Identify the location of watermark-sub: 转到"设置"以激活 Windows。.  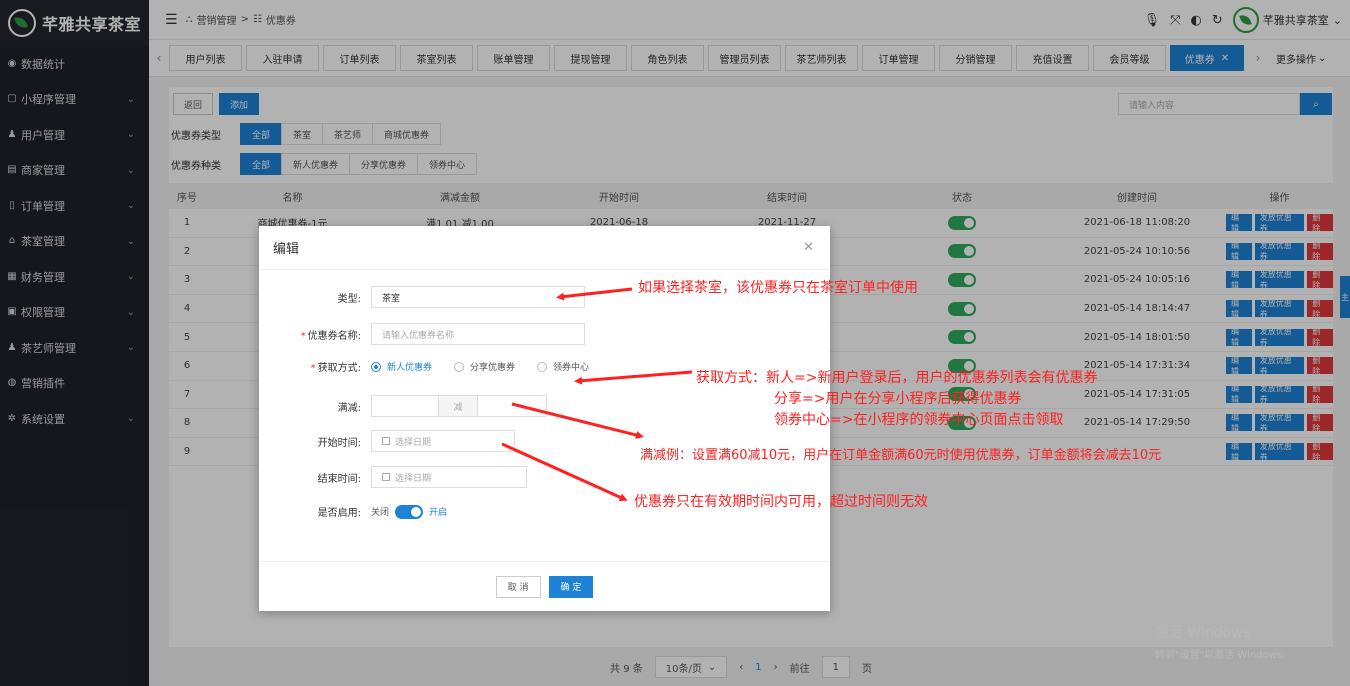
(1224, 655).